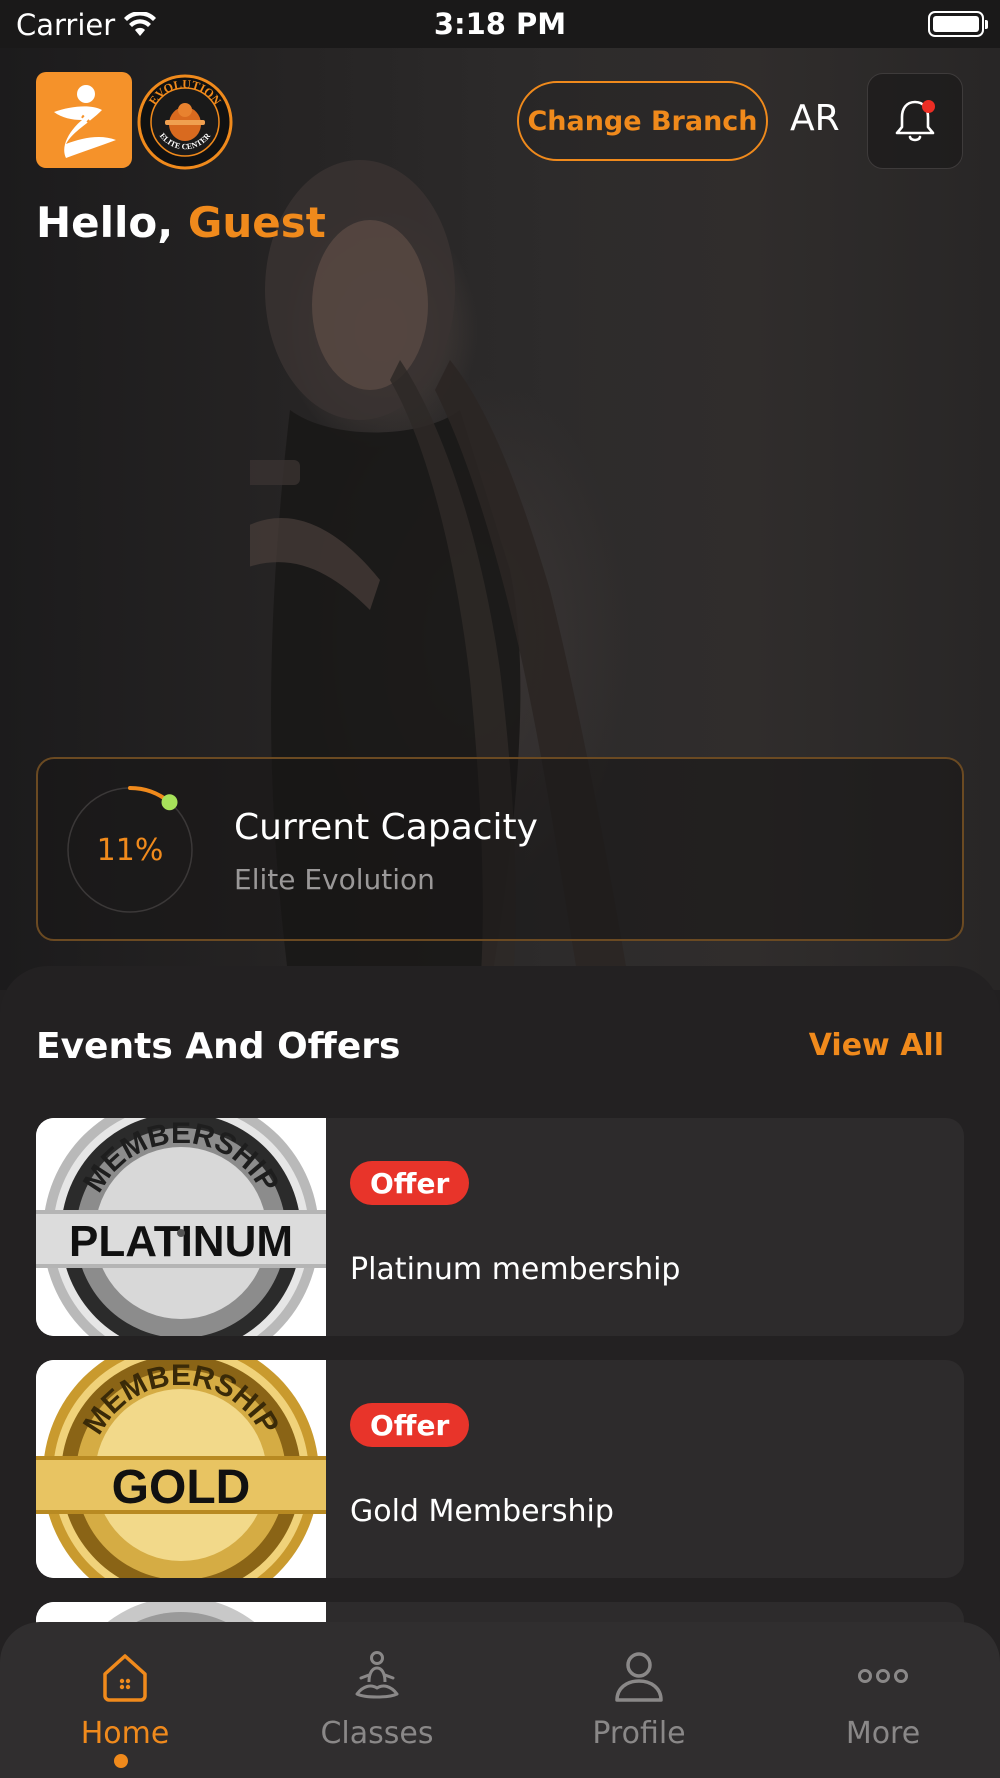 This screenshot has height=1778, width=1000. Describe the element at coordinates (125, 1733) in the screenshot. I see `tab-home-label: Home` at that location.